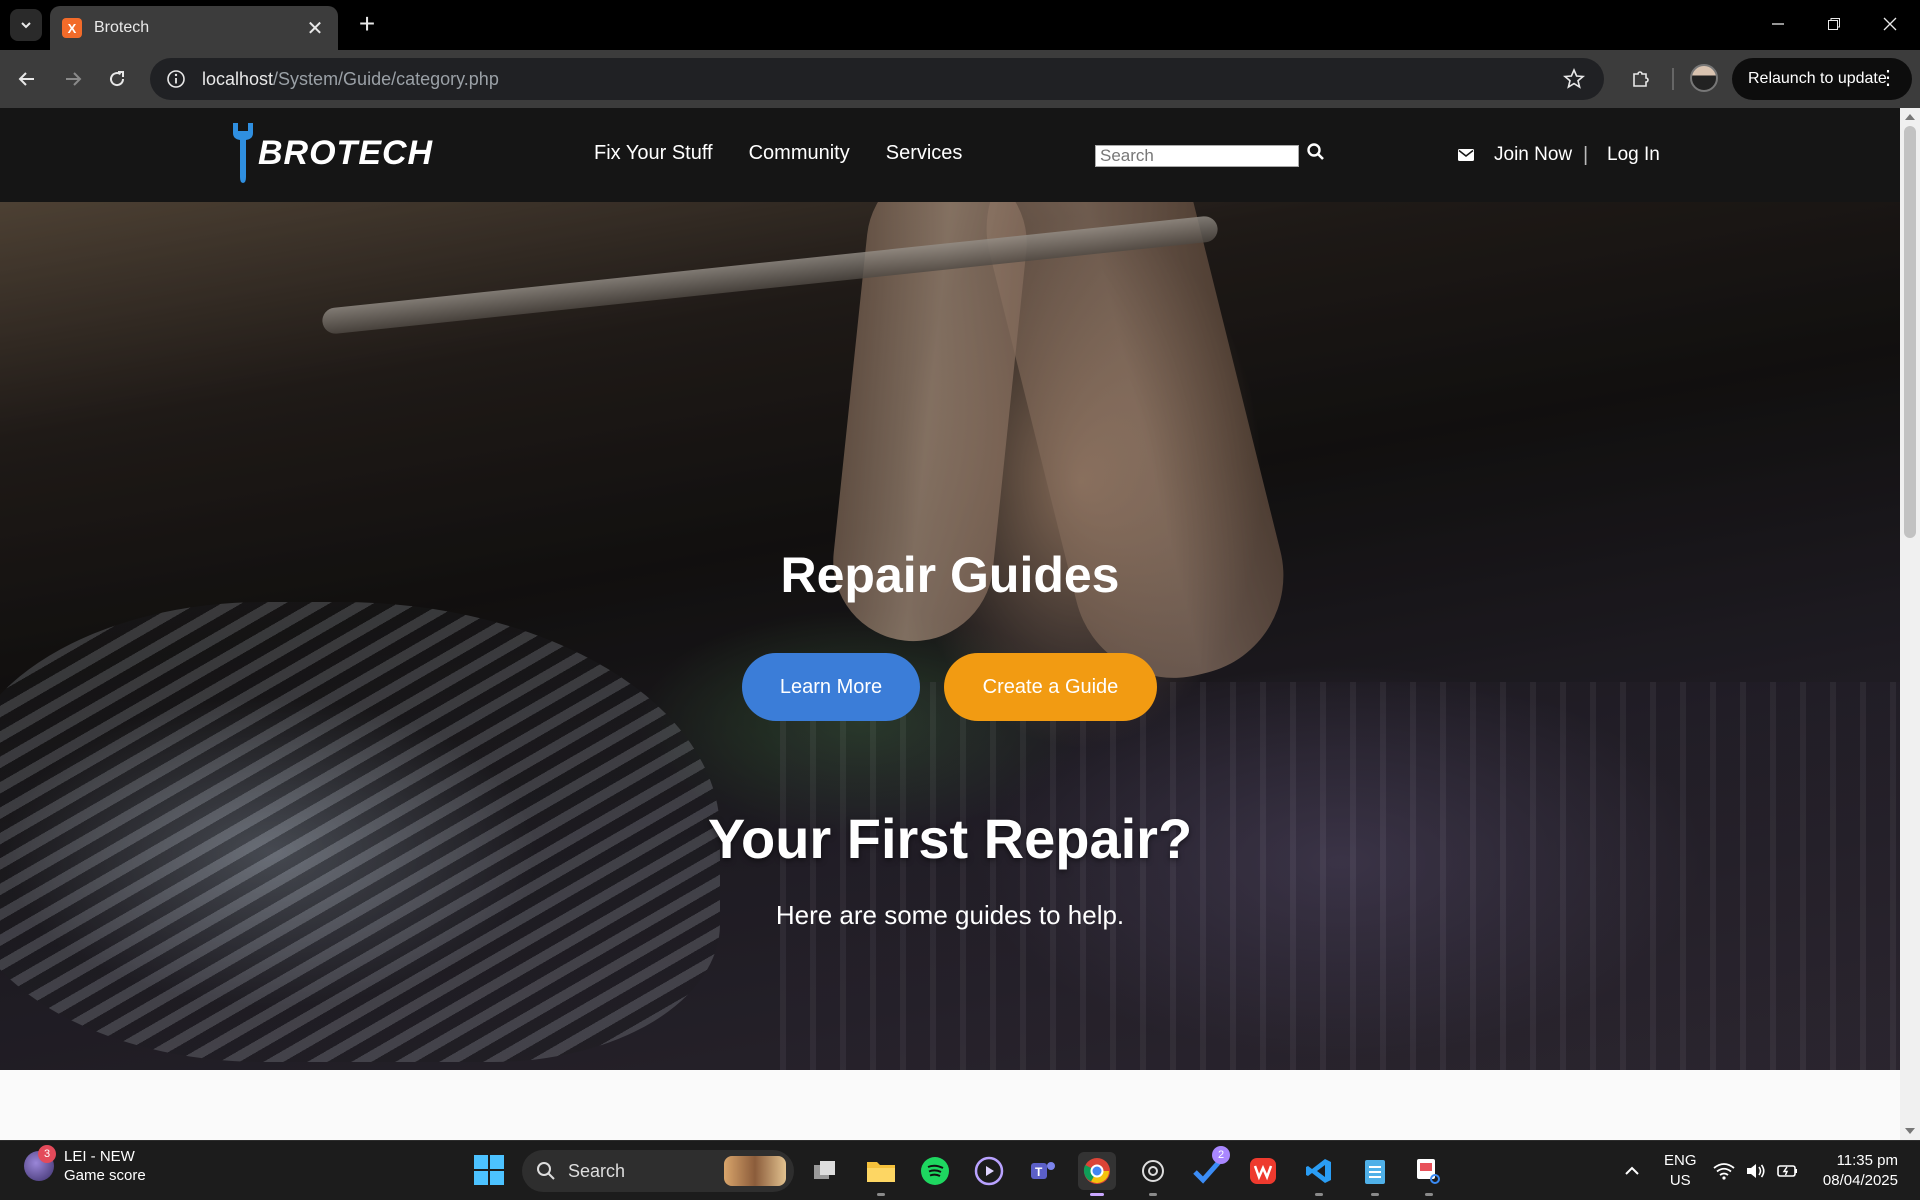 This screenshot has width=1920, height=1200. Describe the element at coordinates (1910, 117) in the screenshot. I see `scroll-up-arrow-icon` at that location.